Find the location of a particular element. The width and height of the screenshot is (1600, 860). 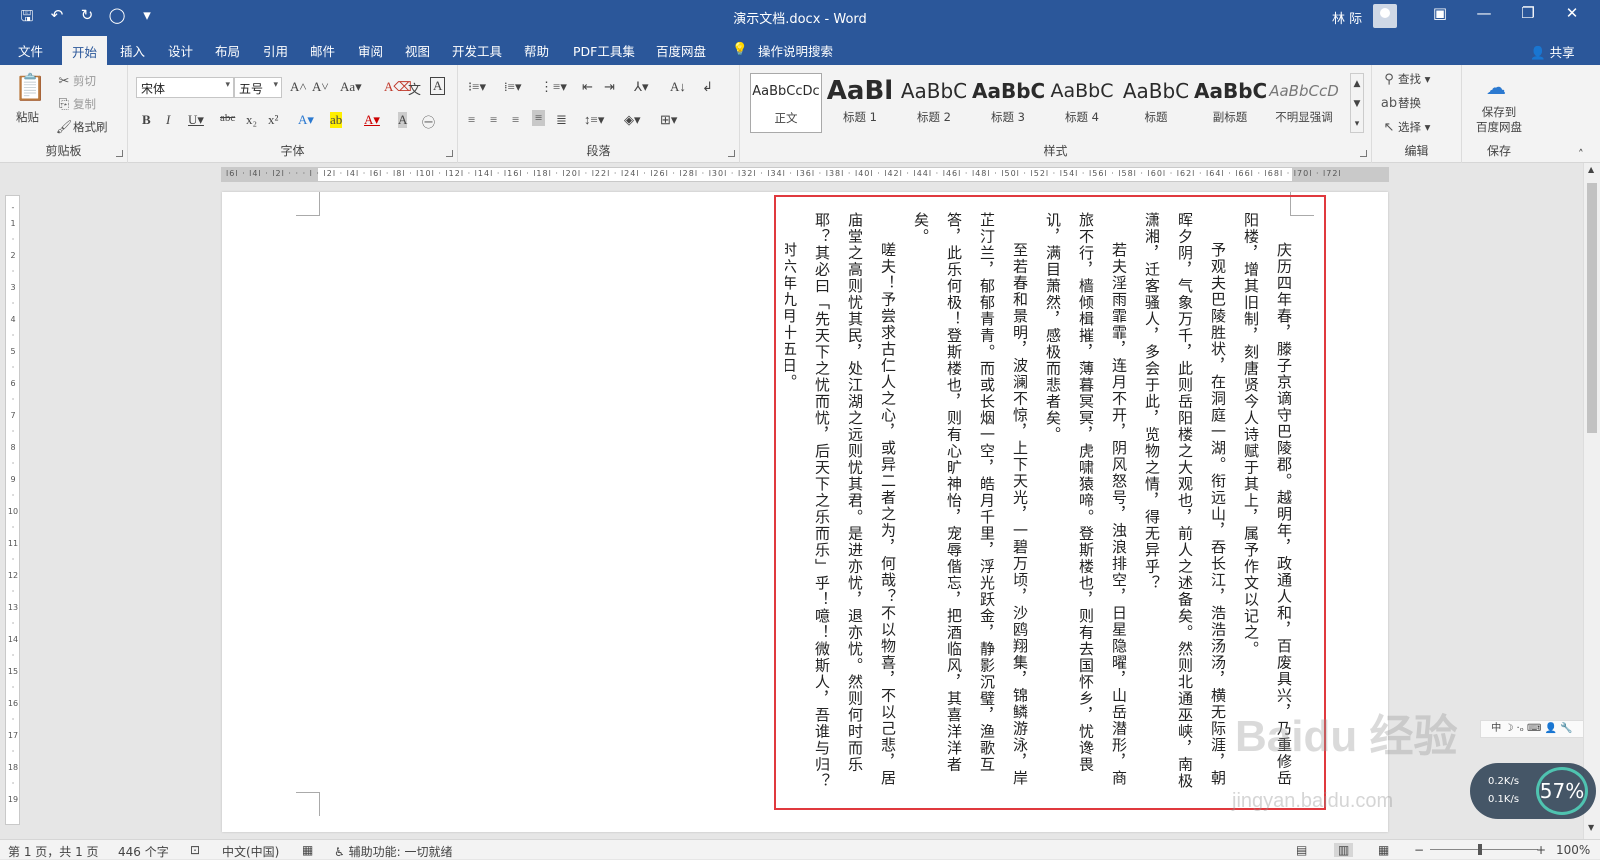

paragraph: 时六年九月十五日。 is located at coordinates (795, 507).